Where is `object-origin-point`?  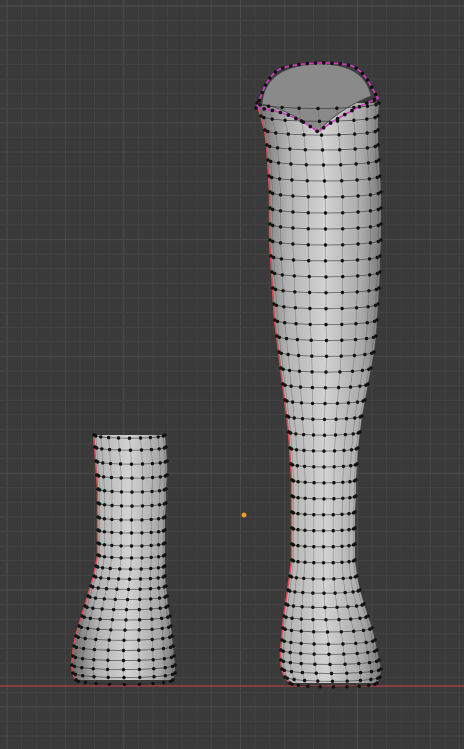 object-origin-point is located at coordinates (244, 515).